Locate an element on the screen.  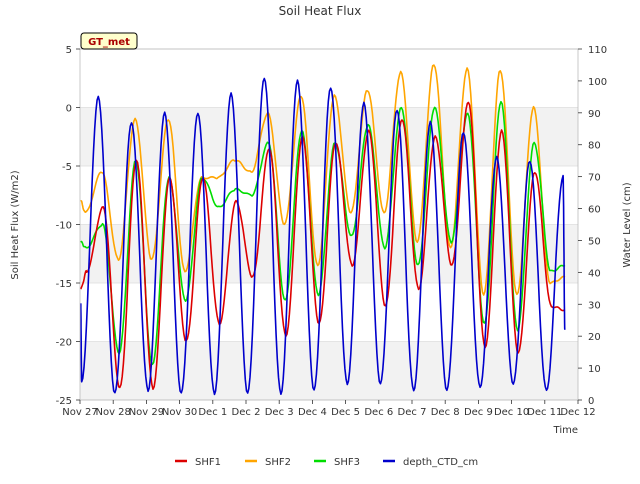
y2-tick-label: 80 is located at coordinates (594, 146).